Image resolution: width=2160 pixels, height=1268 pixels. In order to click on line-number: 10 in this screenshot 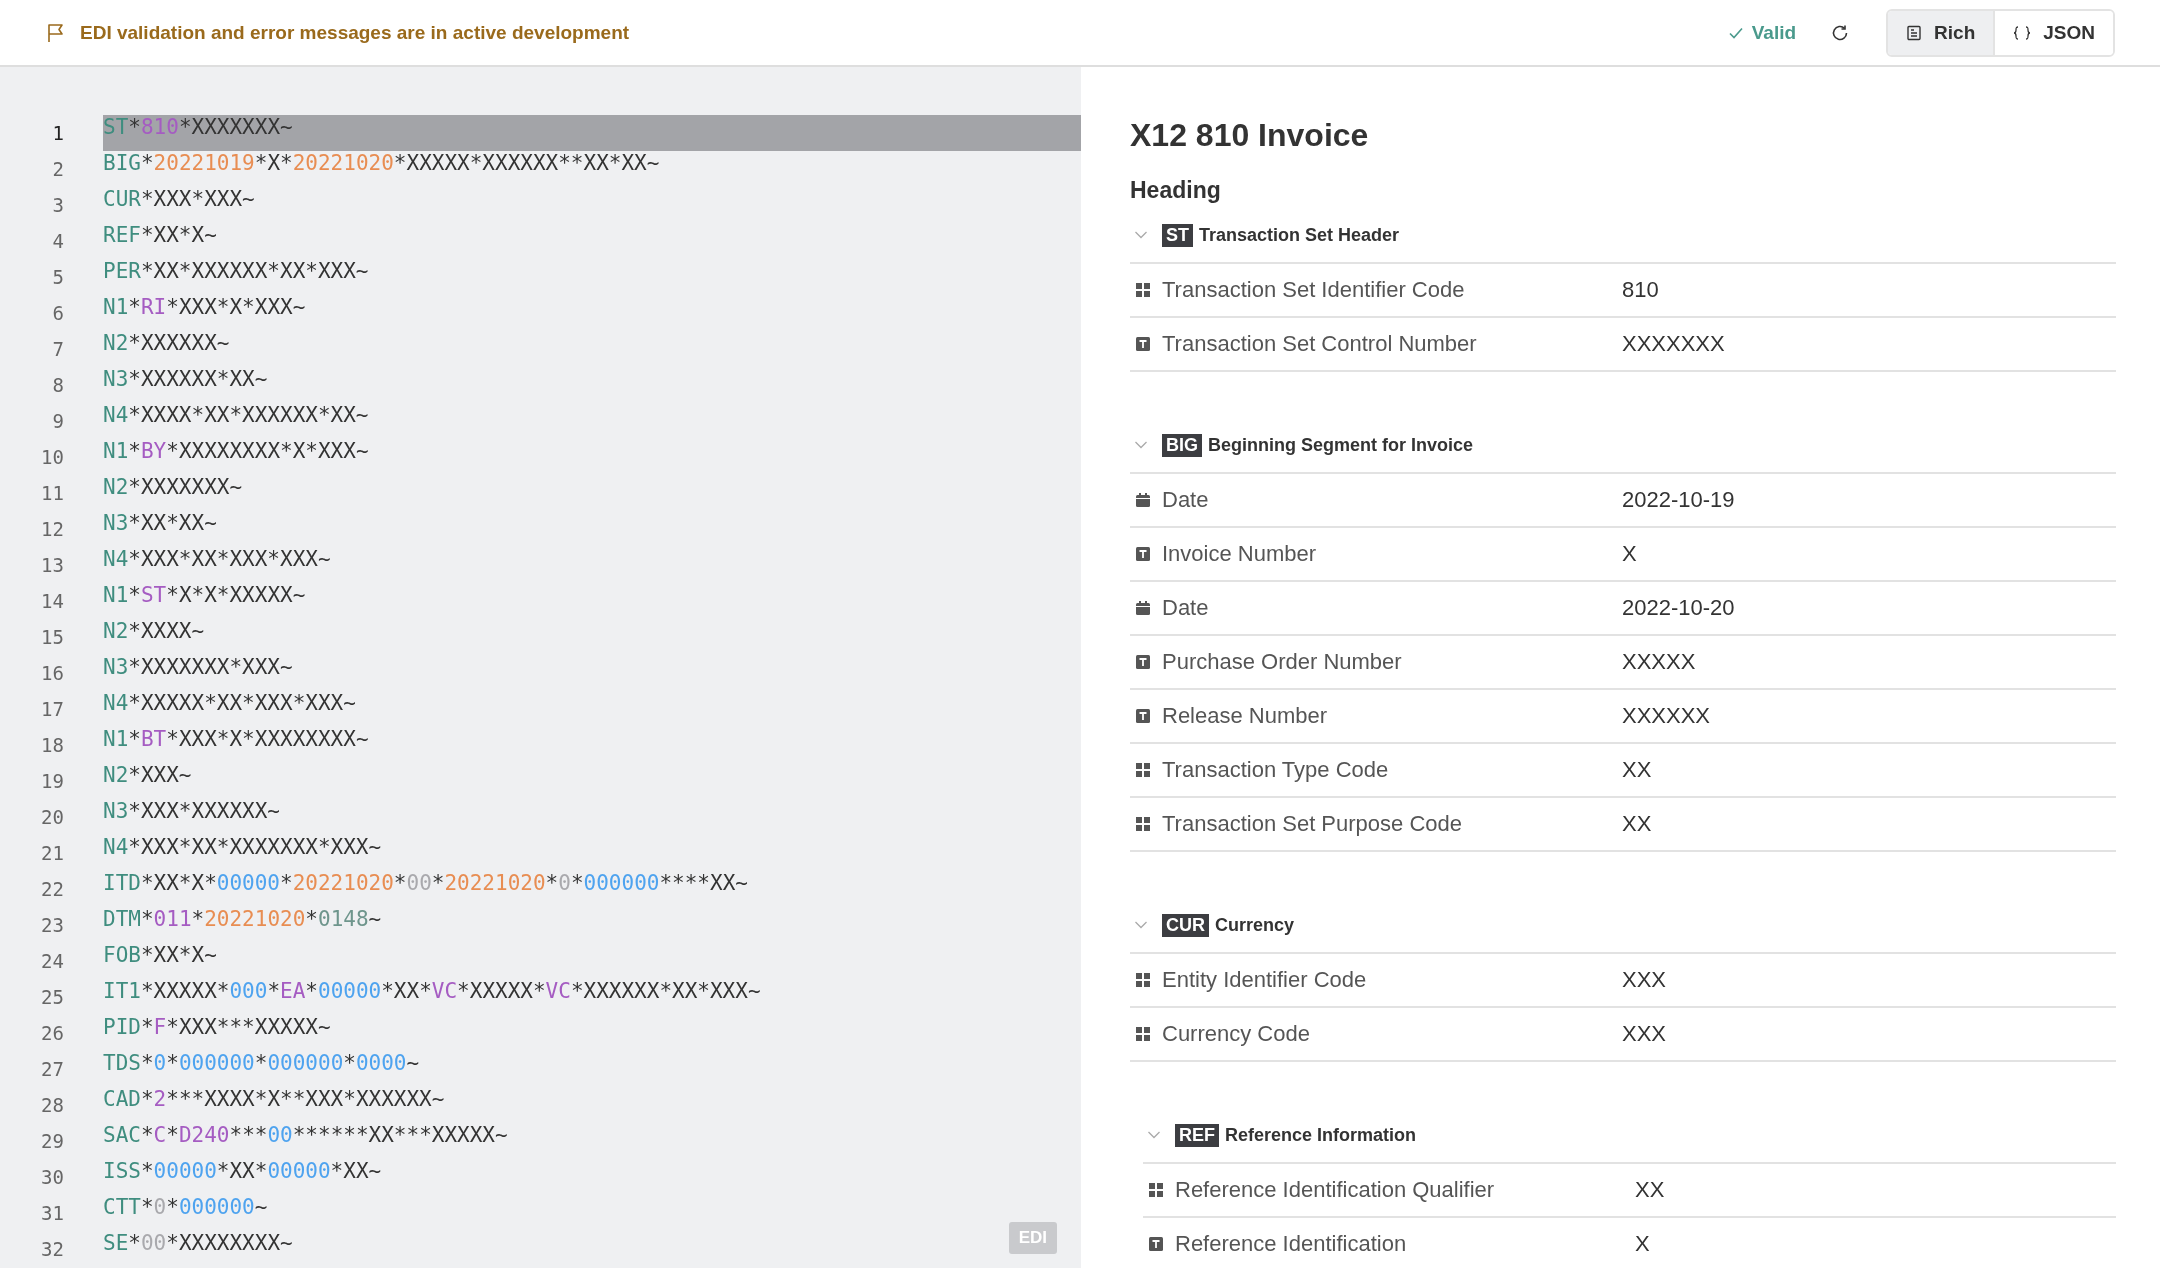, I will do `click(52, 457)`.